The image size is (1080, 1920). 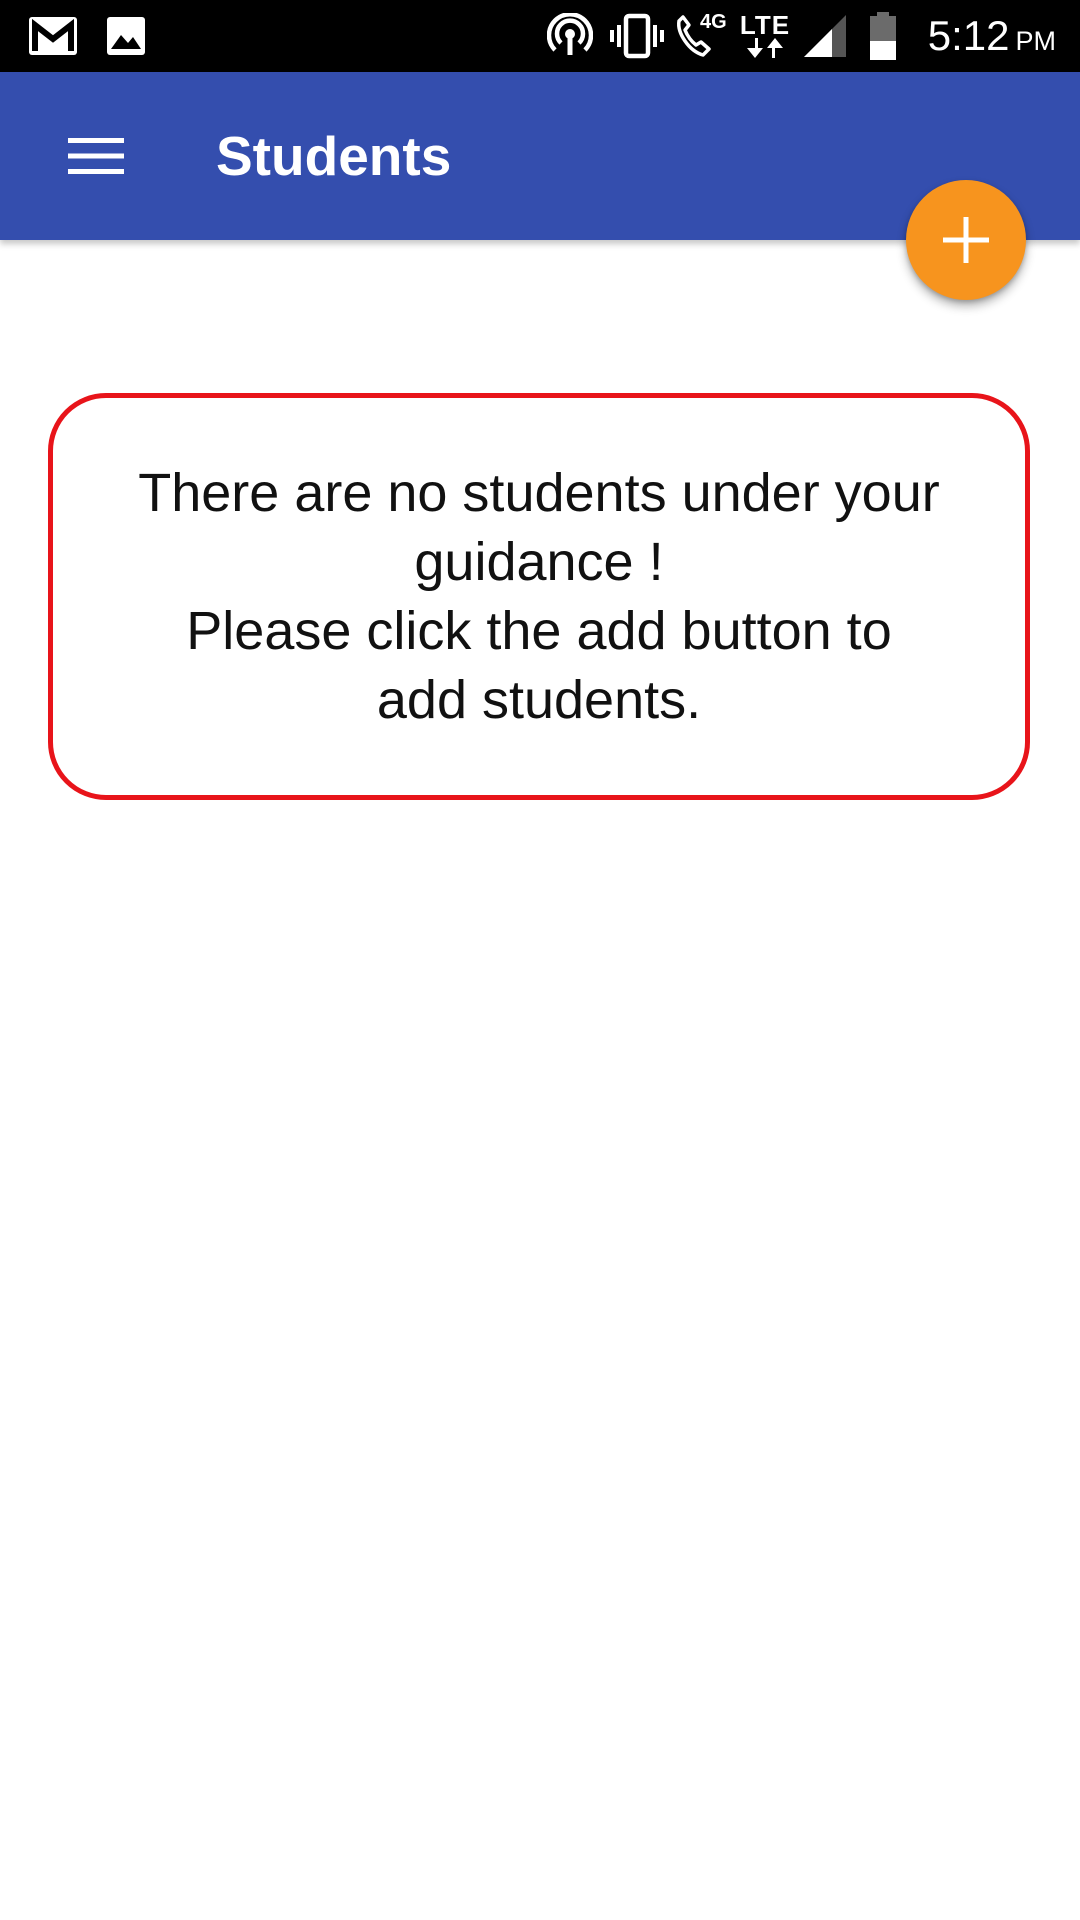 What do you see at coordinates (570, 36) in the screenshot?
I see `hotspot-icon` at bounding box center [570, 36].